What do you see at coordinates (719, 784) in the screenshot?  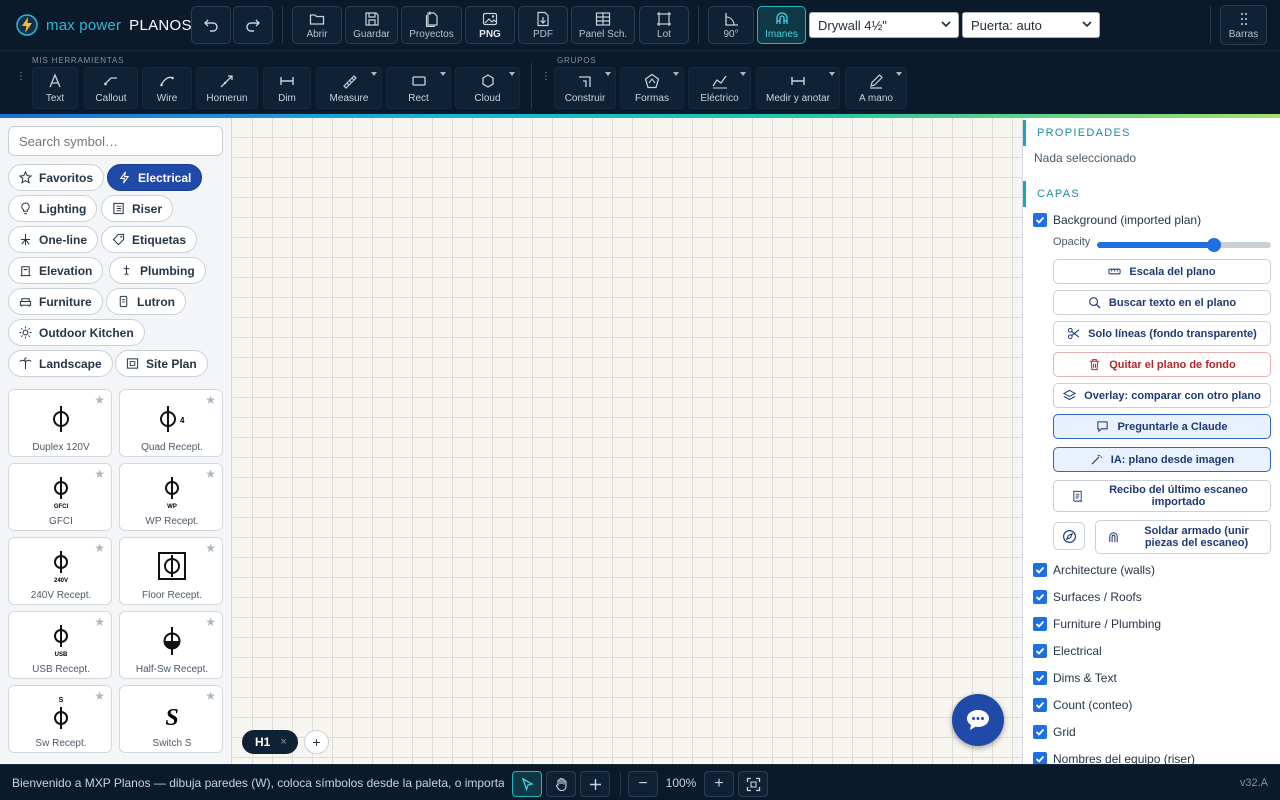 I see `zoom-in-button: +` at bounding box center [719, 784].